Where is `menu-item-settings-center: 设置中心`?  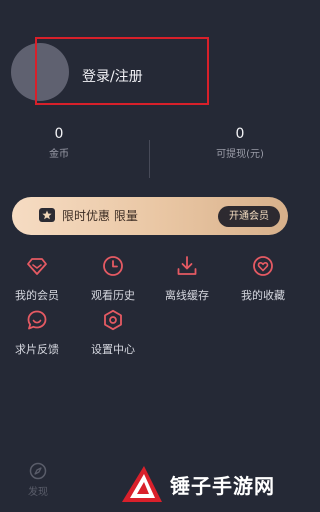
menu-item-settings-center: 设置中心 is located at coordinates (113, 333).